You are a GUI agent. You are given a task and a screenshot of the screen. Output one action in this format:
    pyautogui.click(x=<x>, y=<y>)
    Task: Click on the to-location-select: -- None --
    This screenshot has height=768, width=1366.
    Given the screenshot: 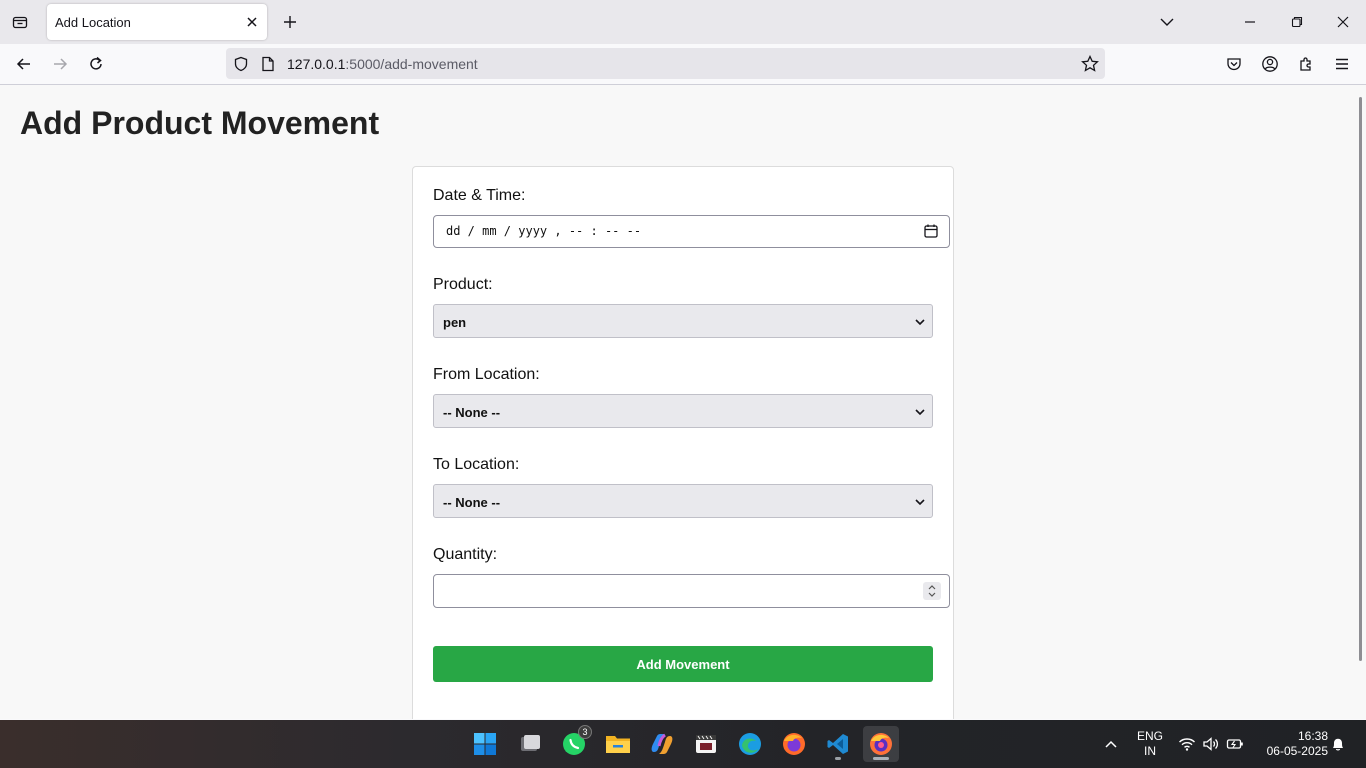 What is the action you would take?
    pyautogui.click(x=683, y=501)
    